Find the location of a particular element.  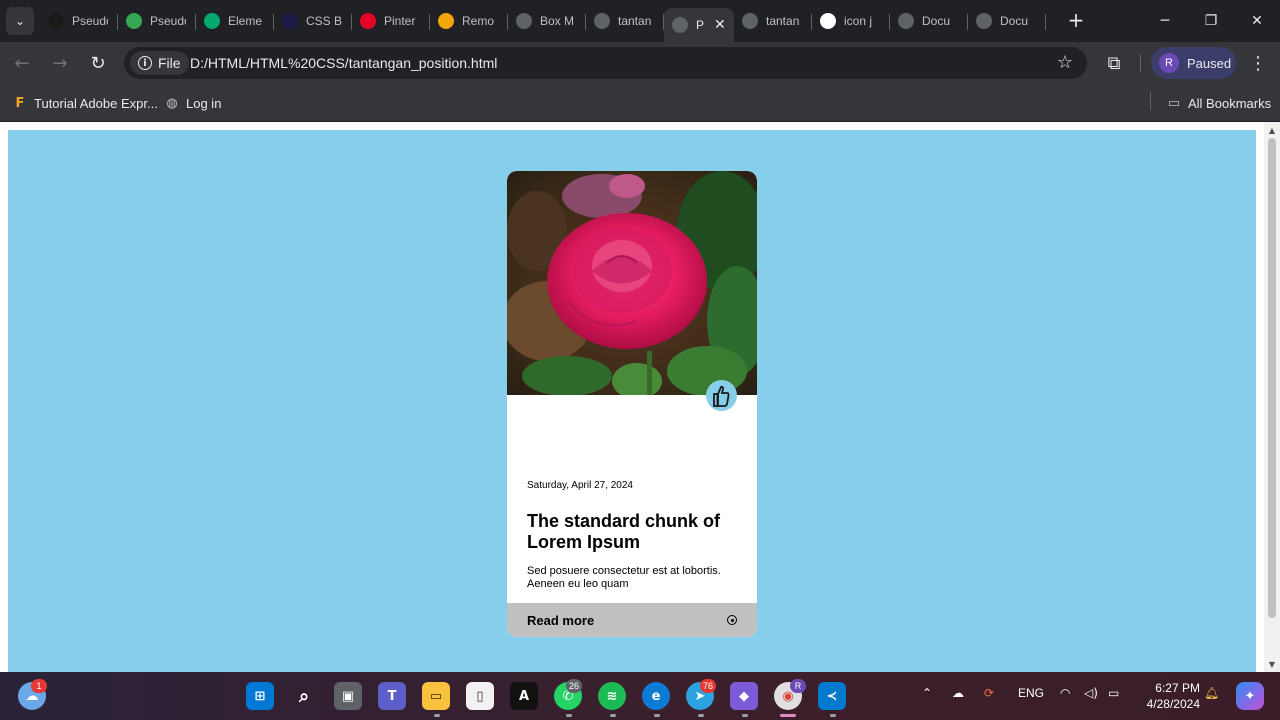

browser-tab: Remo is located at coordinates (469, 21).